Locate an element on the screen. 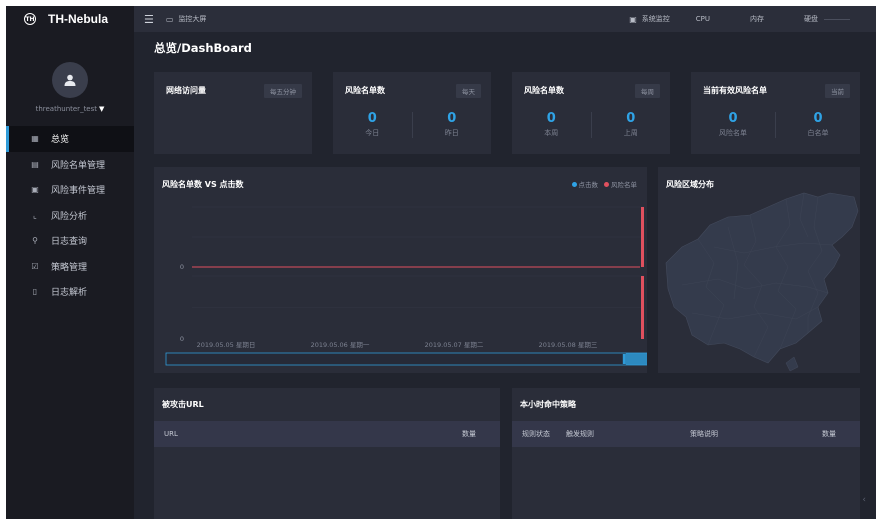  stat-title: 网络访问量 is located at coordinates (186, 90).